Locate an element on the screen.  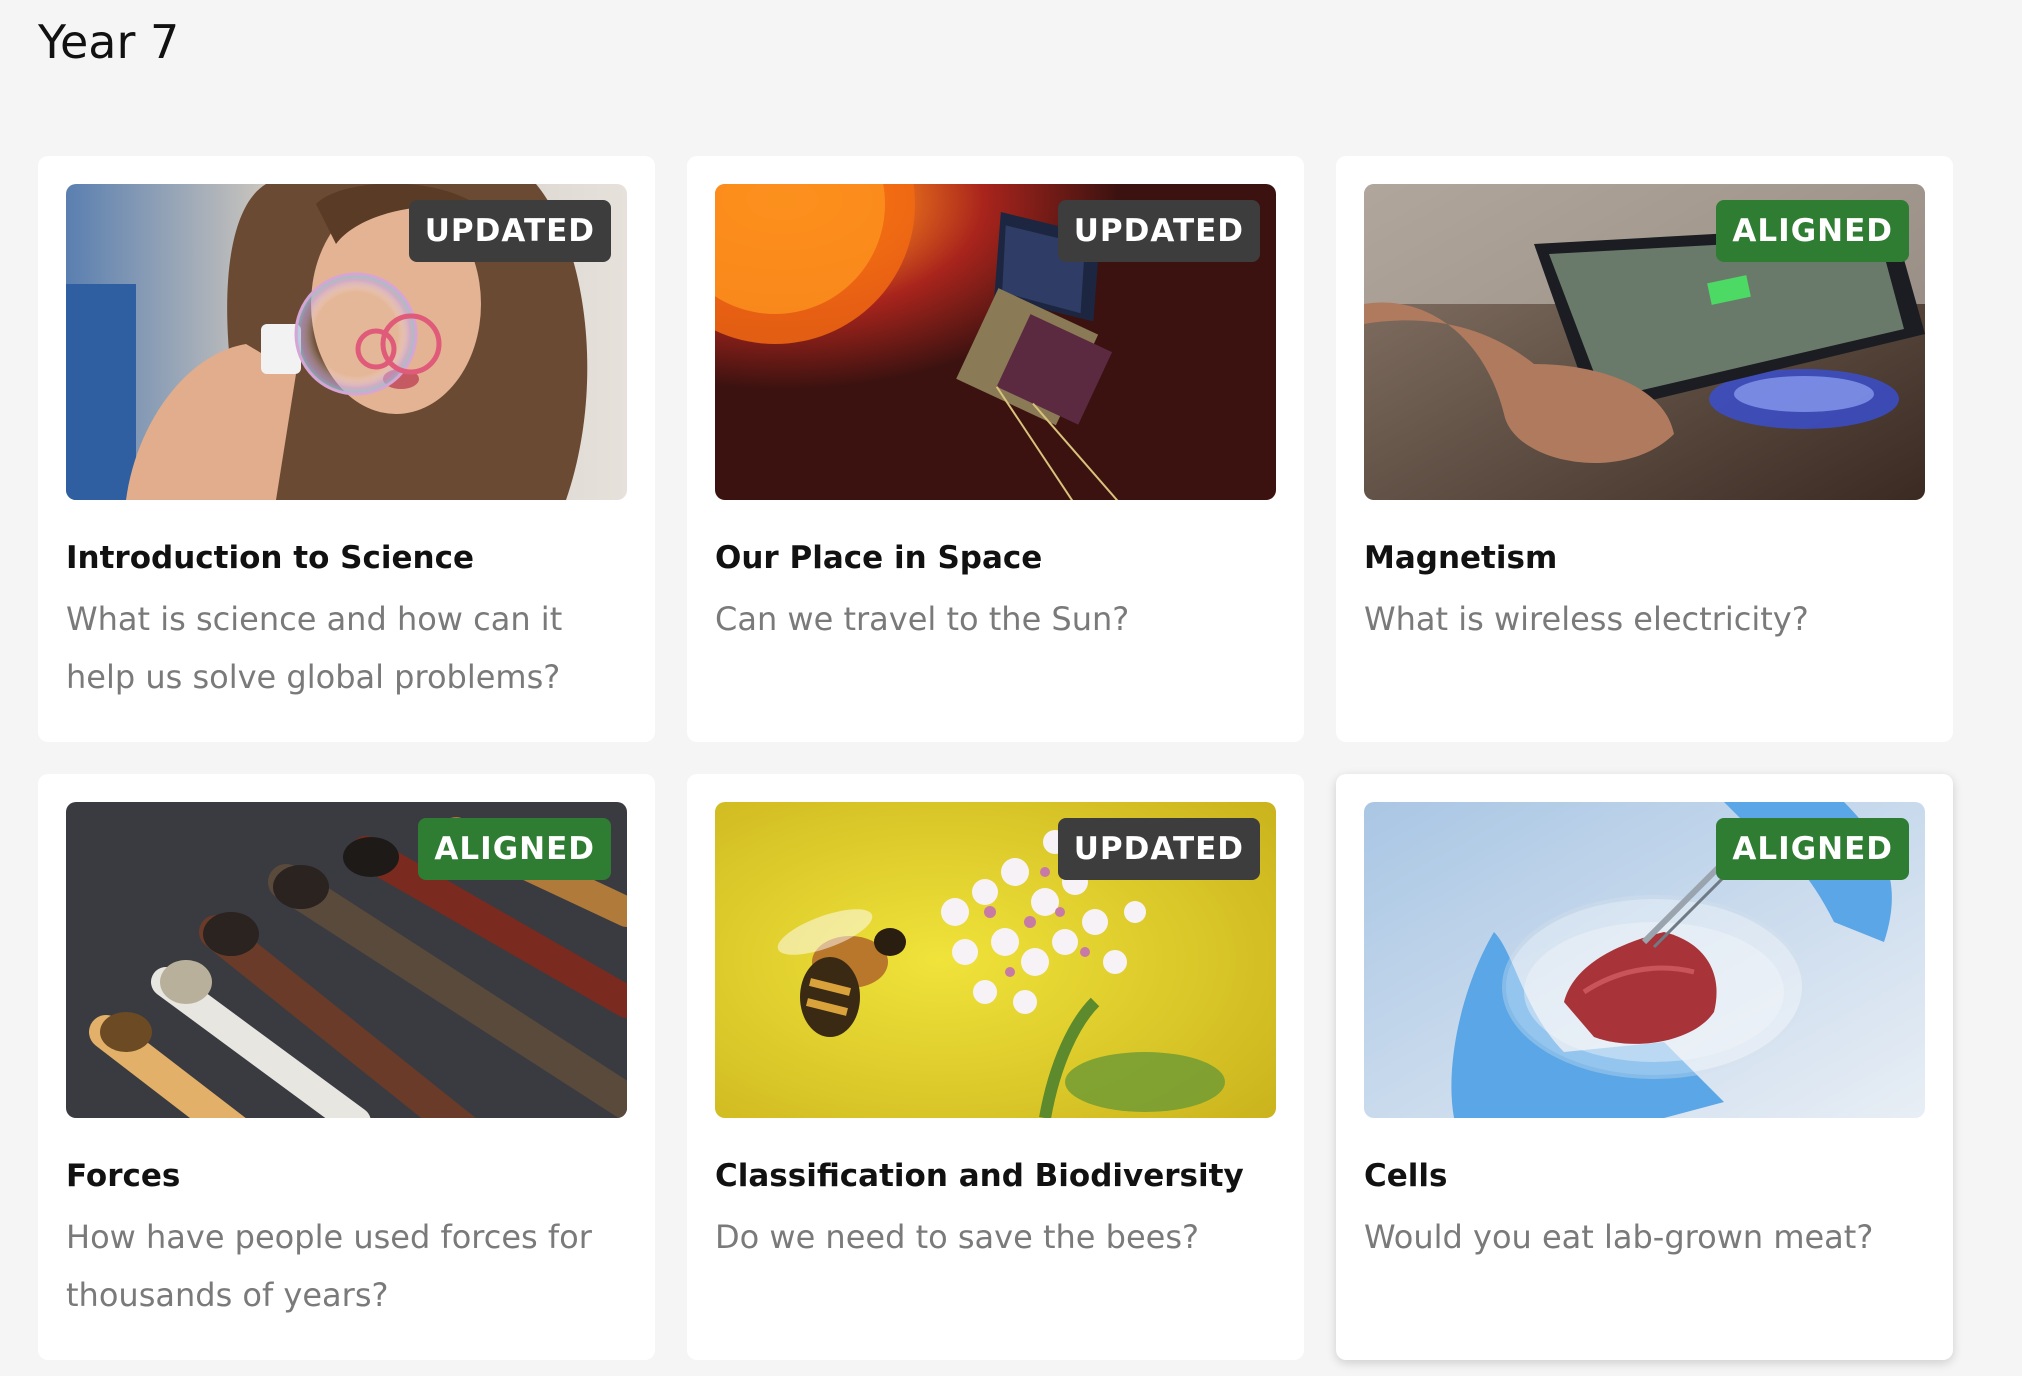
card-title: Classification and Biodiversity is located at coordinates (979, 1176).